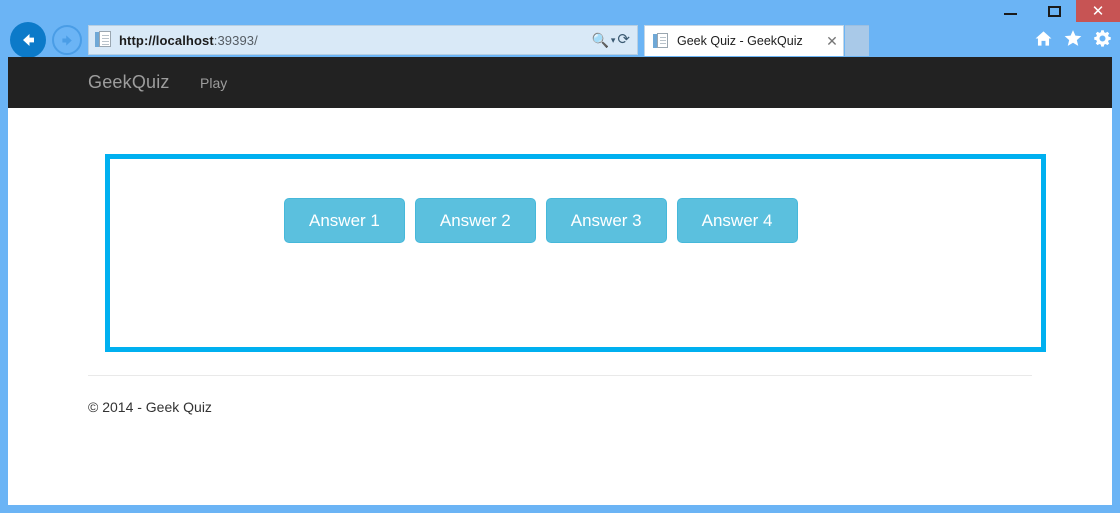 The height and width of the screenshot is (513, 1120). What do you see at coordinates (475, 220) in the screenshot?
I see `answer-button-2: Answer 2` at bounding box center [475, 220].